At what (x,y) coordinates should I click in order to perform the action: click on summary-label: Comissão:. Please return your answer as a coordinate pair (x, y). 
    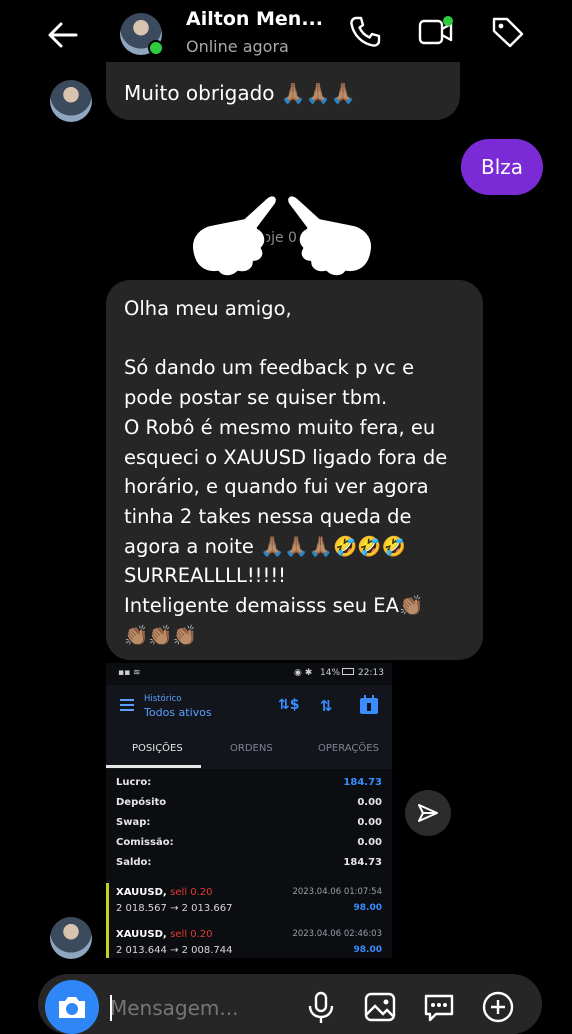
    Looking at the image, I should click on (145, 842).